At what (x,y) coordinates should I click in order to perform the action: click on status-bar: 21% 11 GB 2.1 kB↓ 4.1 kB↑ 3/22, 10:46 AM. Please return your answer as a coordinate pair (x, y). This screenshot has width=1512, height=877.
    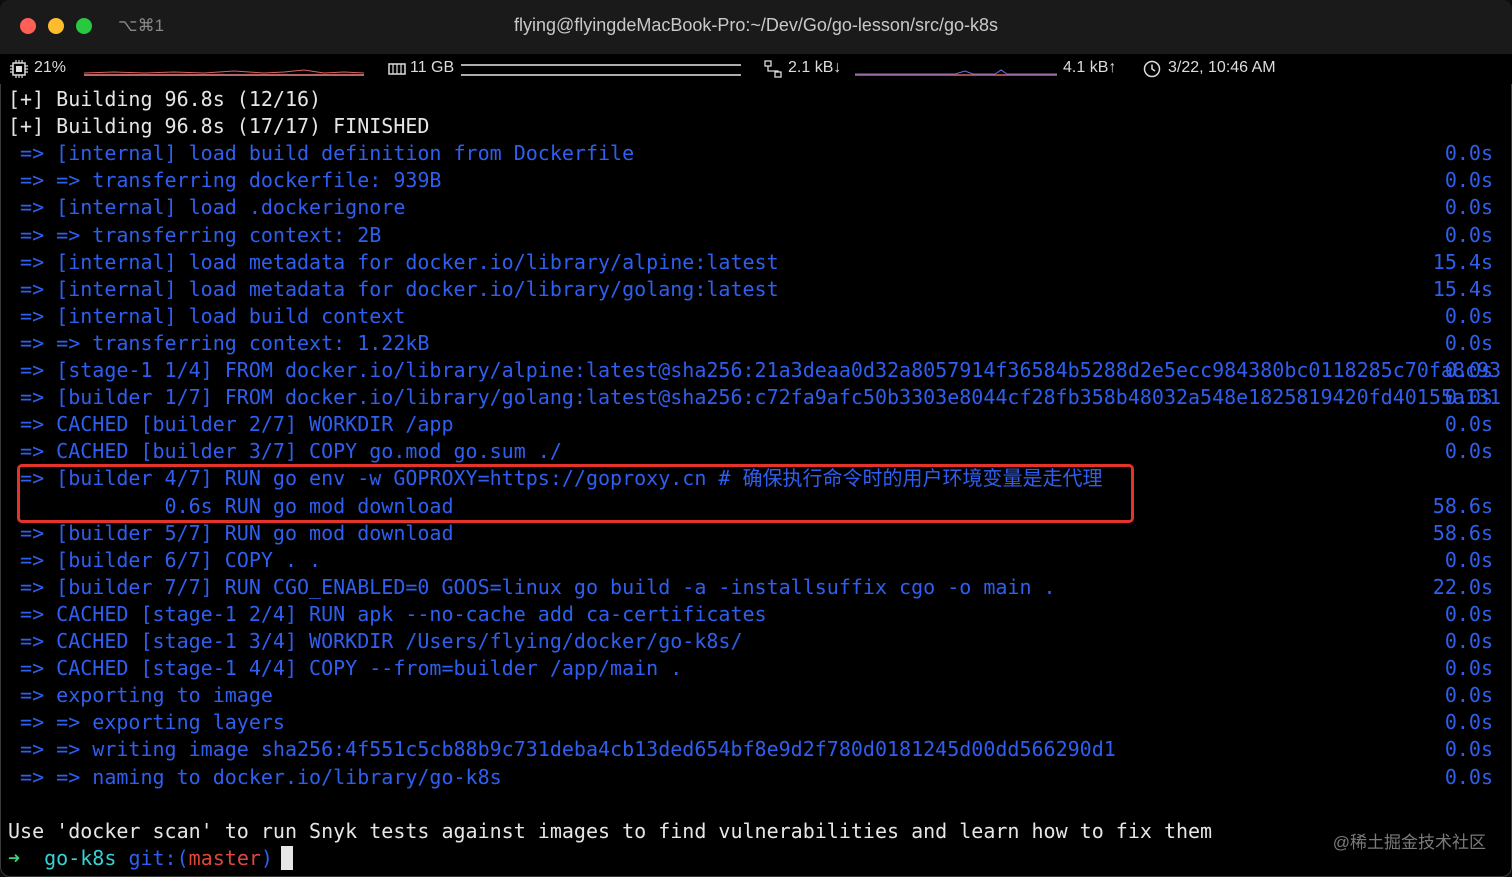
    Looking at the image, I should click on (756, 69).